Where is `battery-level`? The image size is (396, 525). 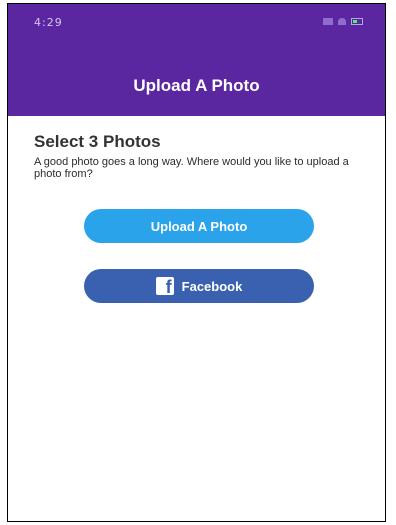 battery-level is located at coordinates (355, 21).